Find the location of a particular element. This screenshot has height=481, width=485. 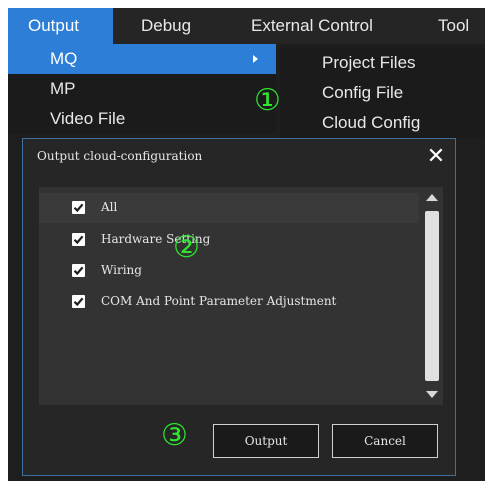

checkbox-wiring is located at coordinates (78, 270).